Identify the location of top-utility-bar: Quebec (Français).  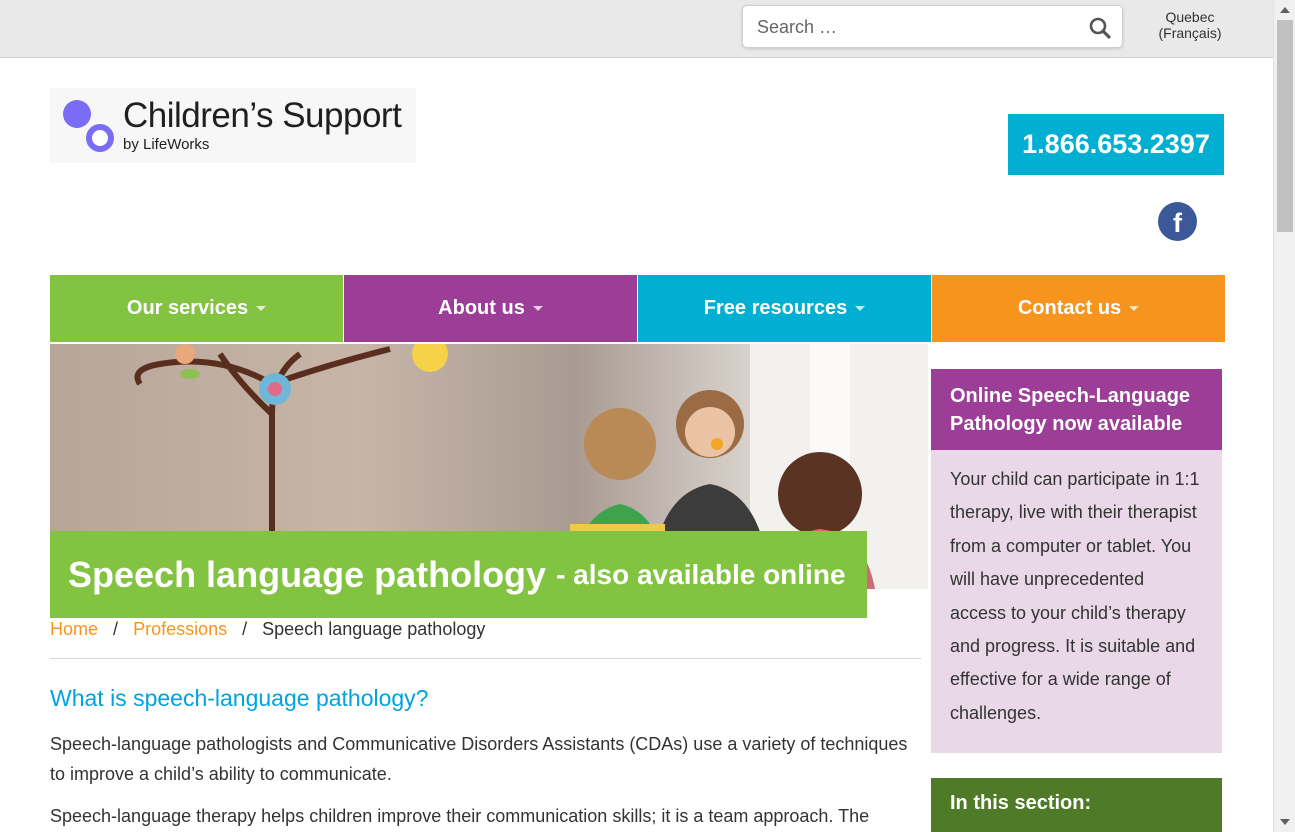
(636, 29).